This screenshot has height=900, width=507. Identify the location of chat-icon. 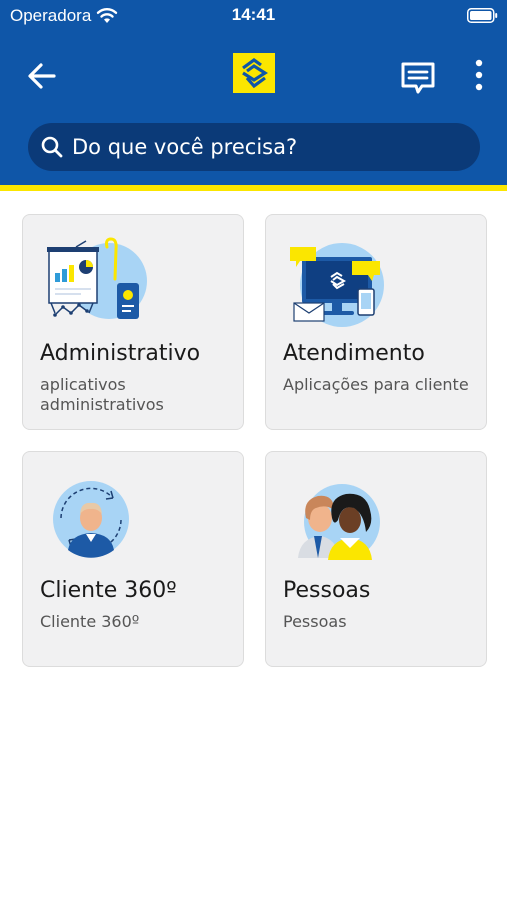
(418, 78).